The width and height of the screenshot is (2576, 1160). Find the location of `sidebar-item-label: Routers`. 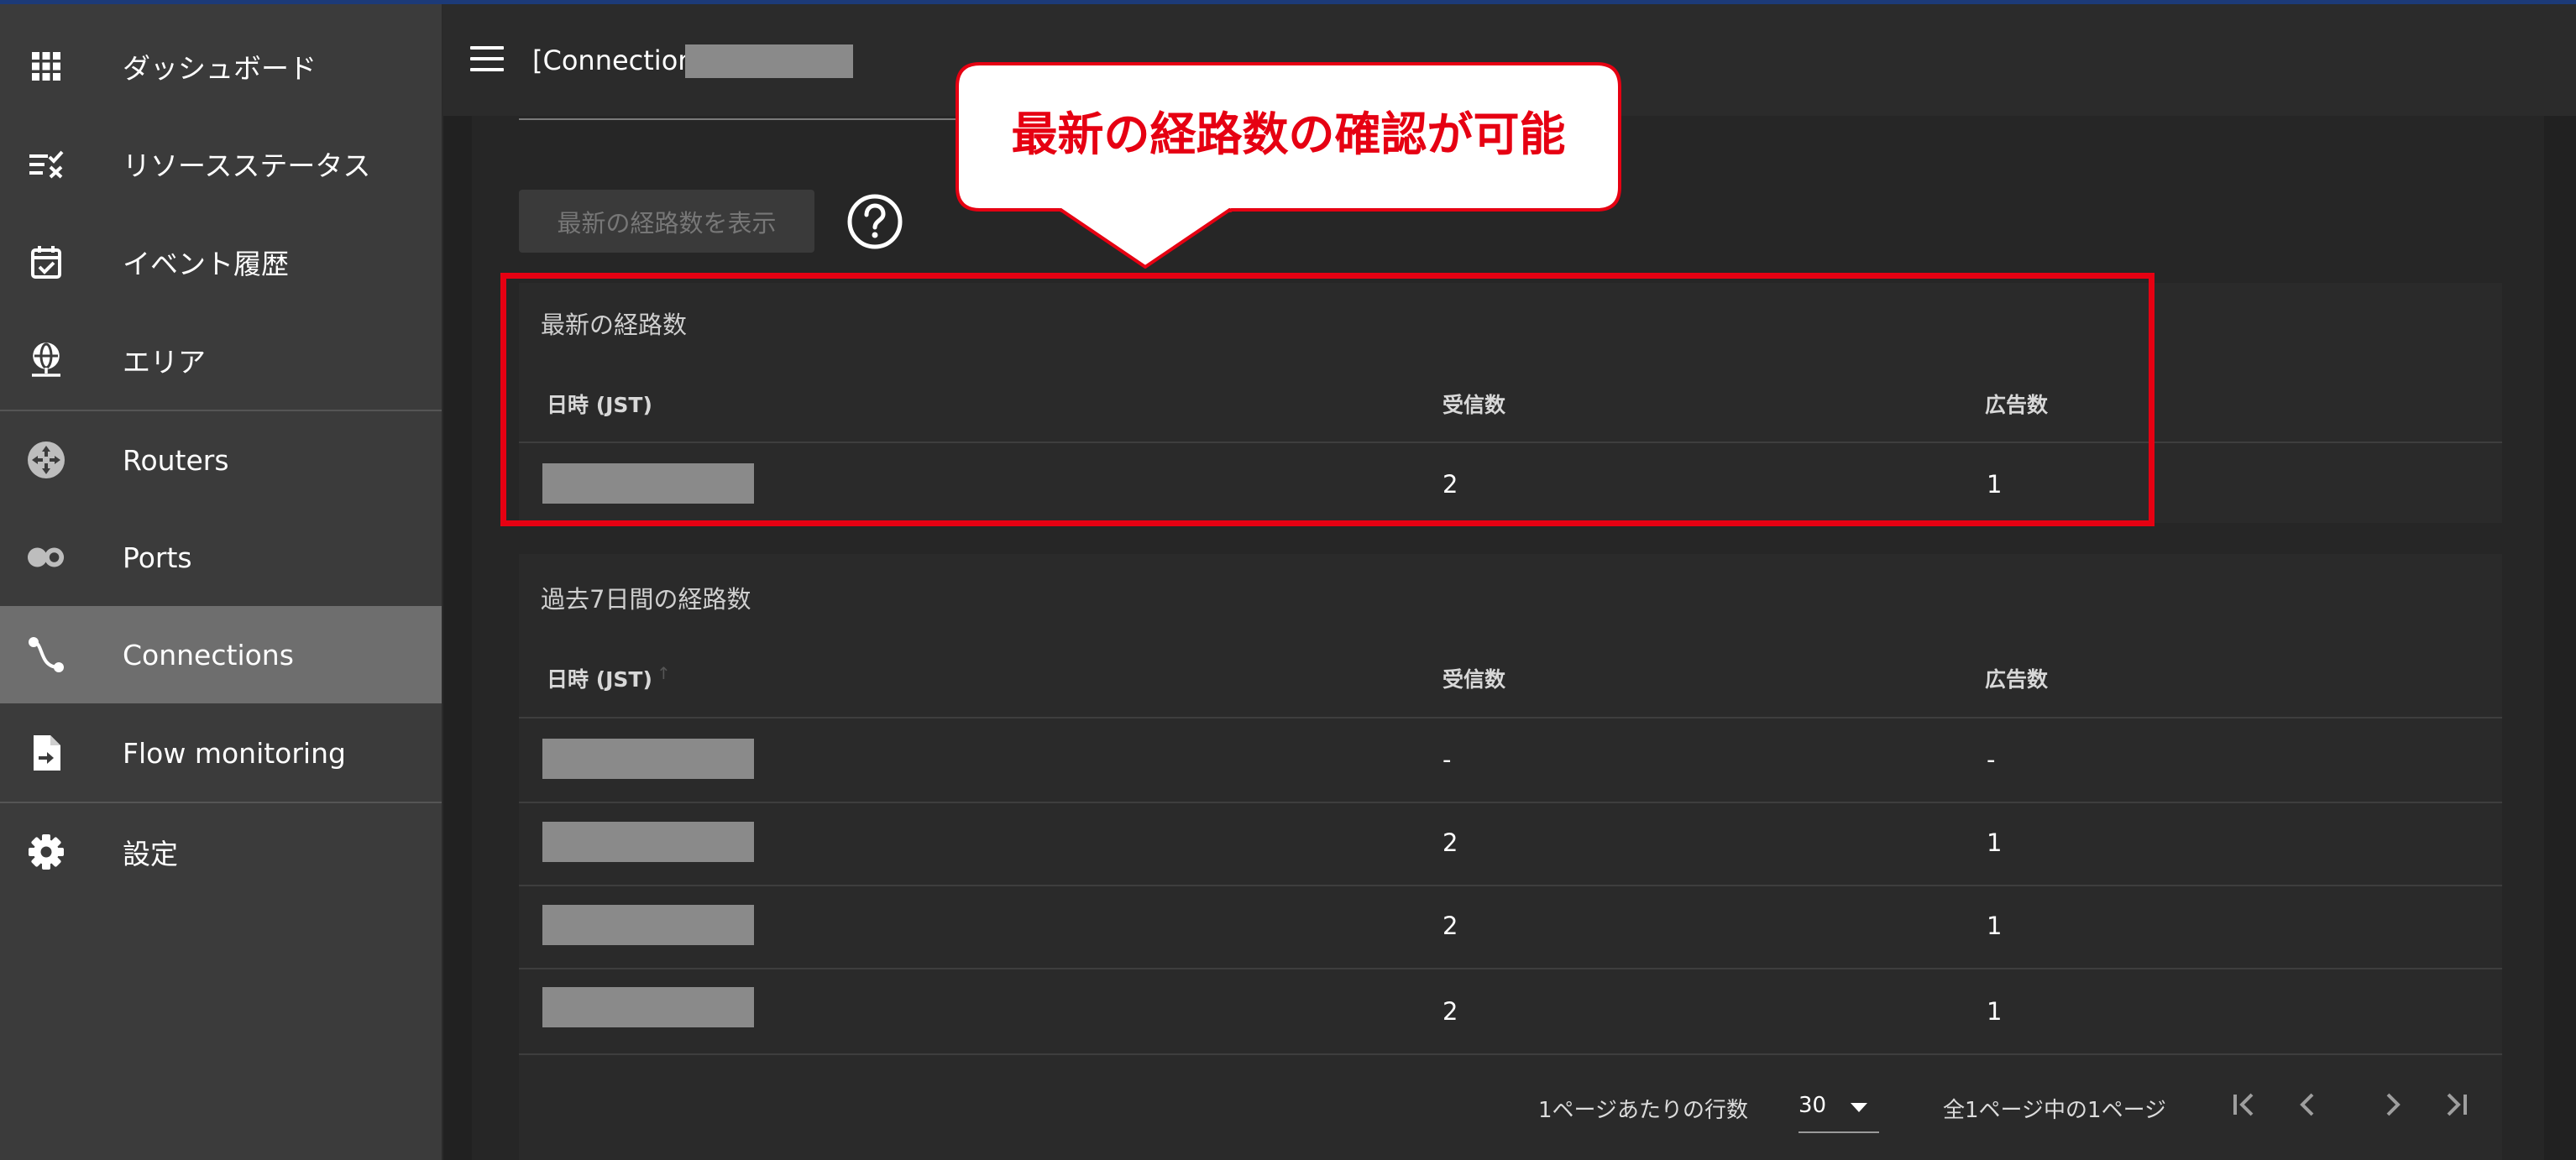

sidebar-item-label: Routers is located at coordinates (176, 460).